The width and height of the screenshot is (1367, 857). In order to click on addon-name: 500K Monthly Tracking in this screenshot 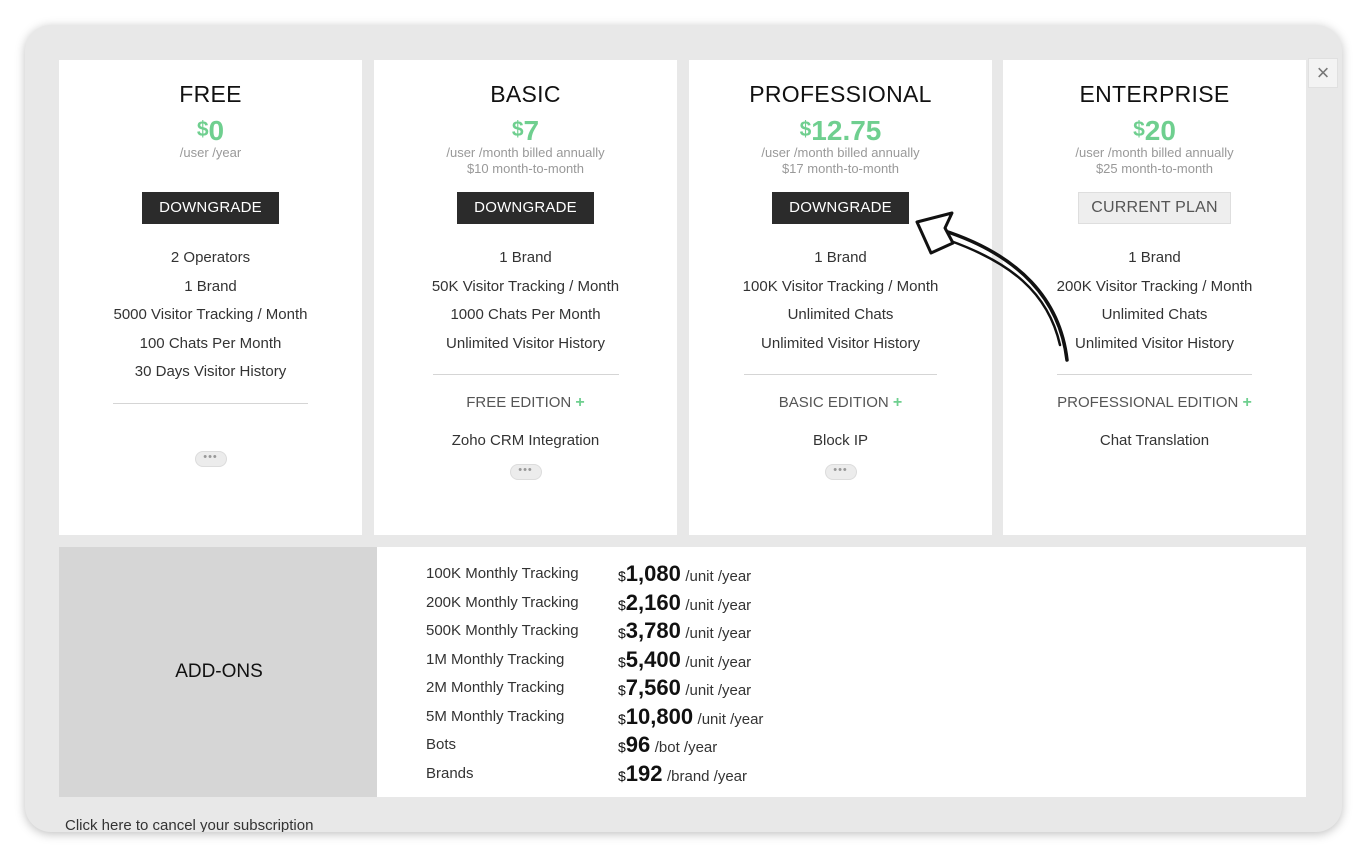, I will do `click(502, 630)`.